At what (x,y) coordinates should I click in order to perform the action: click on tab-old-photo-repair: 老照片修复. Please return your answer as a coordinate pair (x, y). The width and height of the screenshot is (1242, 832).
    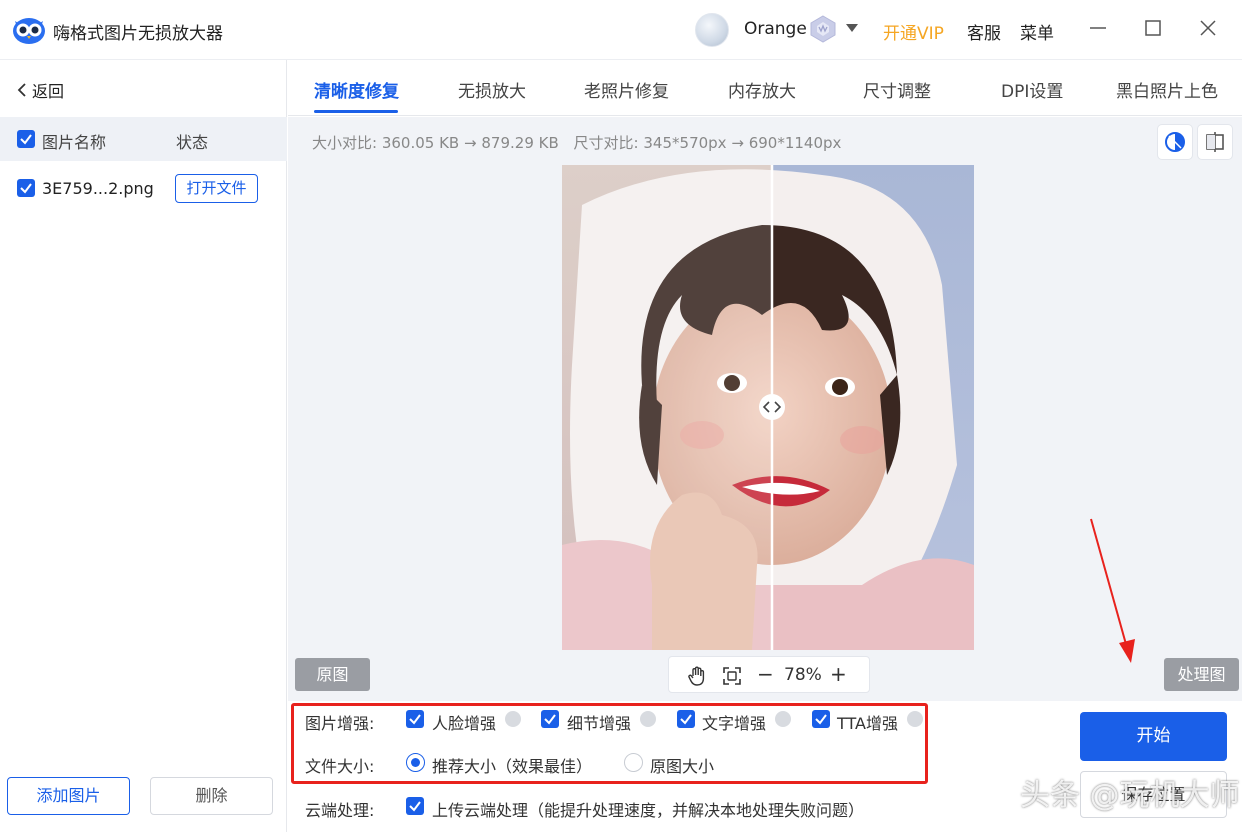
    Looking at the image, I should click on (626, 89).